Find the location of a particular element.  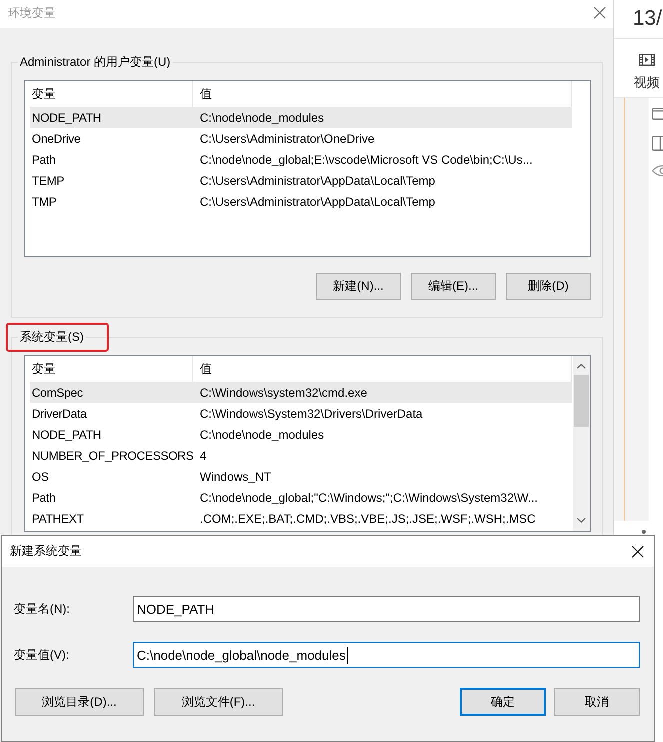

variable-value: Windows_NT is located at coordinates (236, 477).